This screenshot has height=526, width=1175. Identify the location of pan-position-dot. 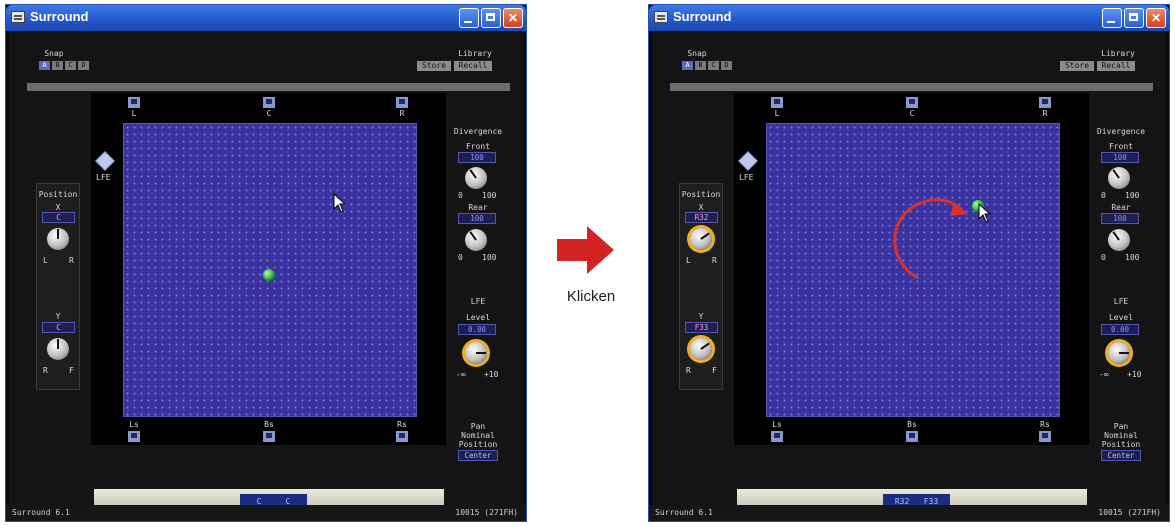
(269, 275).